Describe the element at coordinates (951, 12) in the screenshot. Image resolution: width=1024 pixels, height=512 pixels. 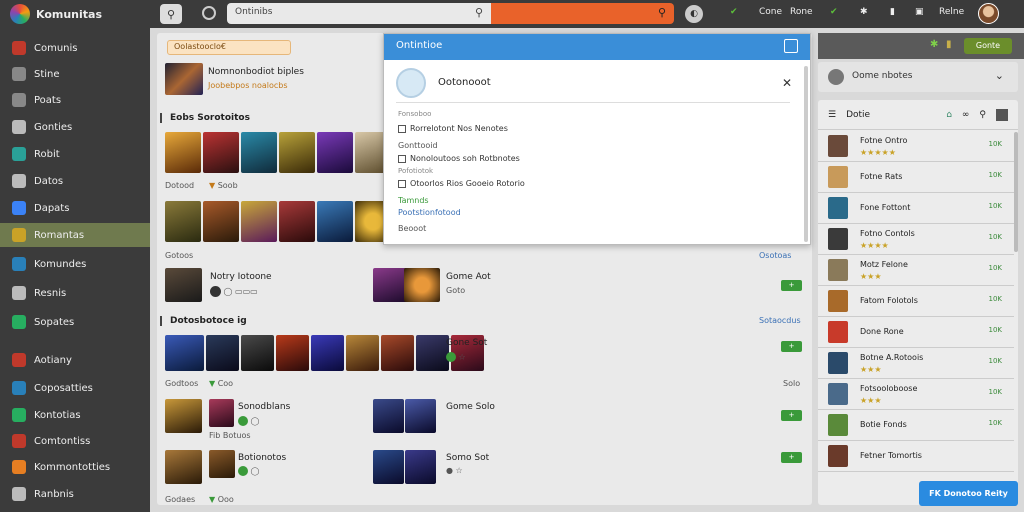
I see `topbar-link-3: Relne` at that location.